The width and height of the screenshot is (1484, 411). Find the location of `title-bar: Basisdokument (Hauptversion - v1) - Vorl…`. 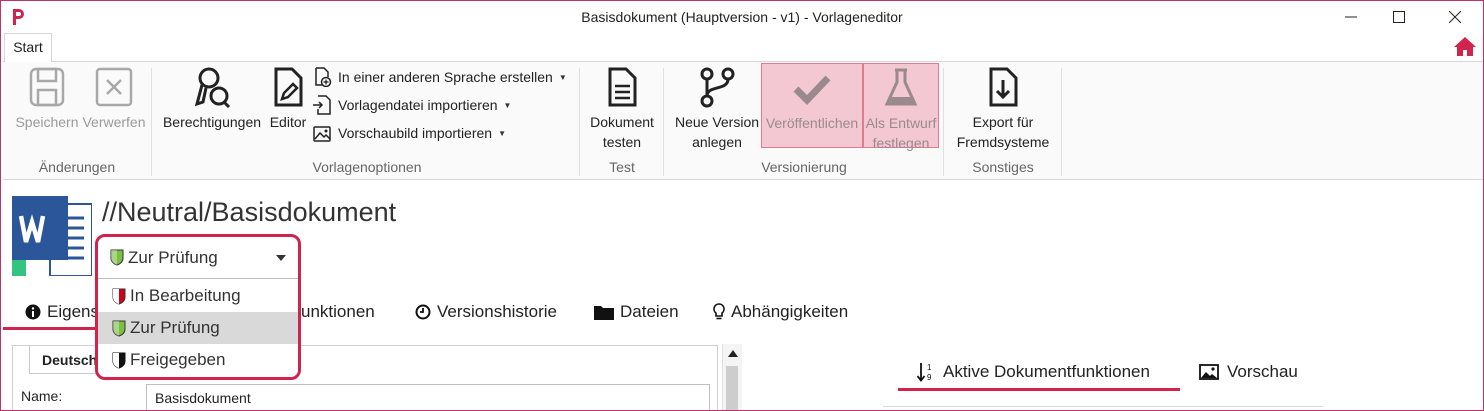

title-bar: Basisdokument (Hauptversion - v1) - Vorl… is located at coordinates (742, 17).